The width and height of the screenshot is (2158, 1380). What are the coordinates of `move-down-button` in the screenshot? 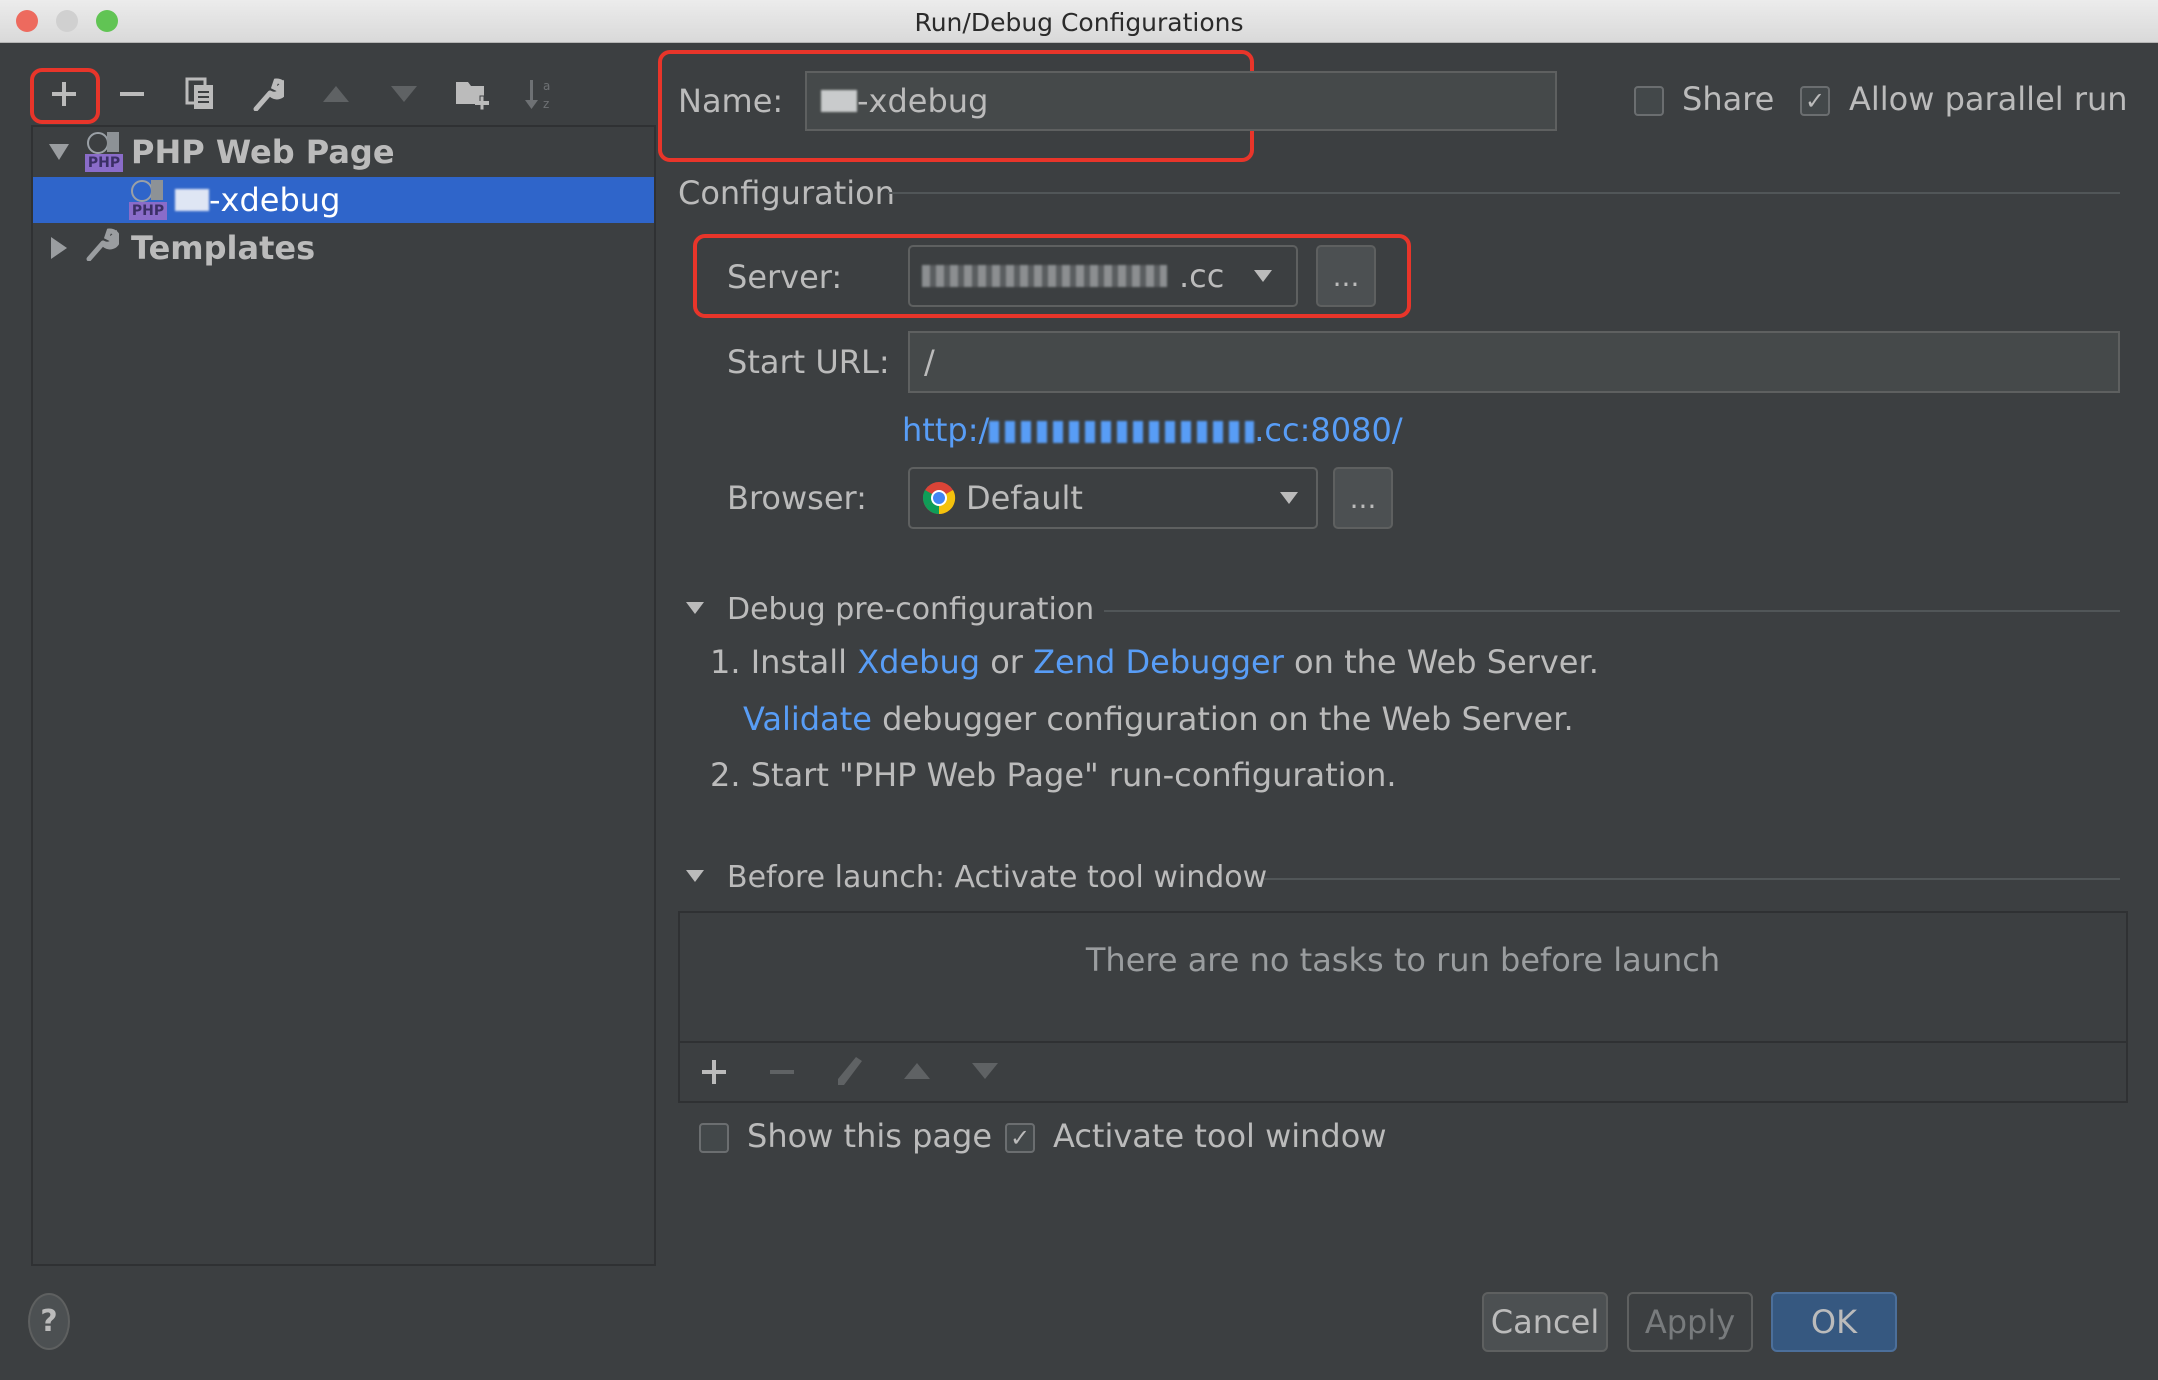 It's located at (404, 94).